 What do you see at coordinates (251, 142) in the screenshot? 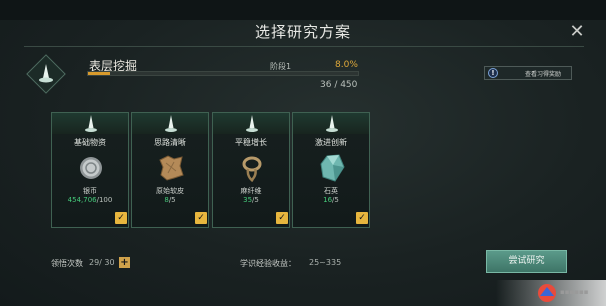
I see `card-label: 平稳增长` at bounding box center [251, 142].